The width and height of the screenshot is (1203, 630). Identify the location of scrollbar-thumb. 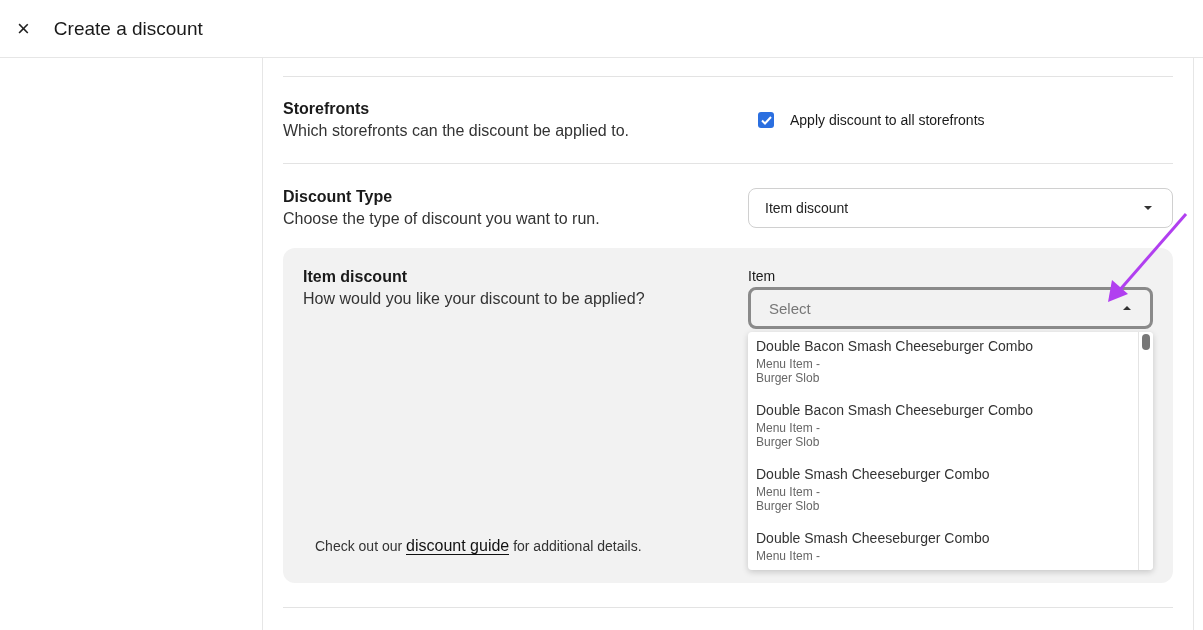
(1146, 342).